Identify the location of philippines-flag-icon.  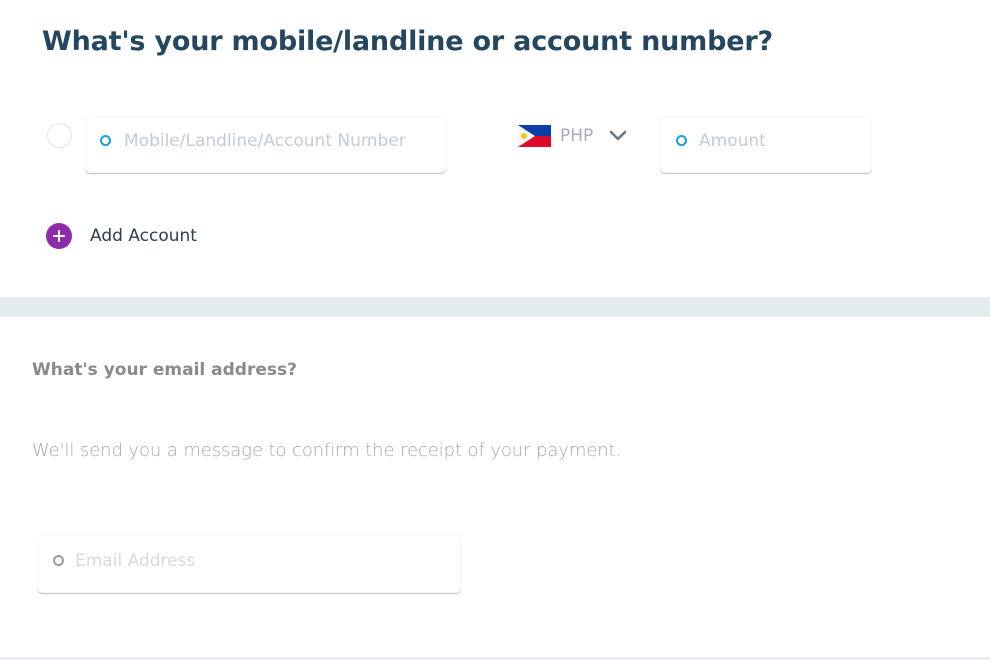
(534, 136).